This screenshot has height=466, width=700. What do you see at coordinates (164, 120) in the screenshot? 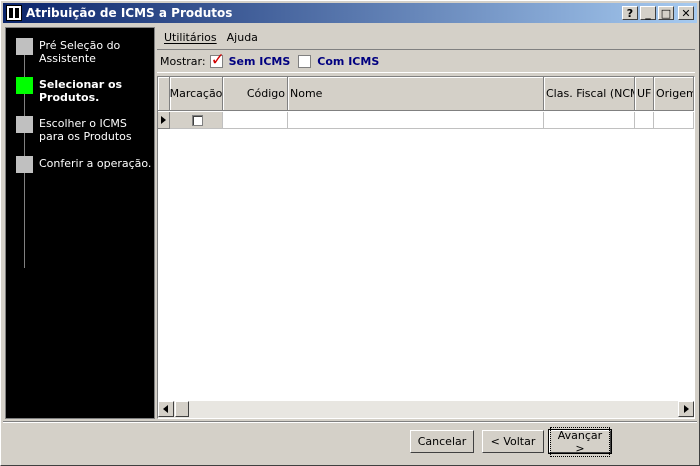
I see `current-row-indicator` at bounding box center [164, 120].